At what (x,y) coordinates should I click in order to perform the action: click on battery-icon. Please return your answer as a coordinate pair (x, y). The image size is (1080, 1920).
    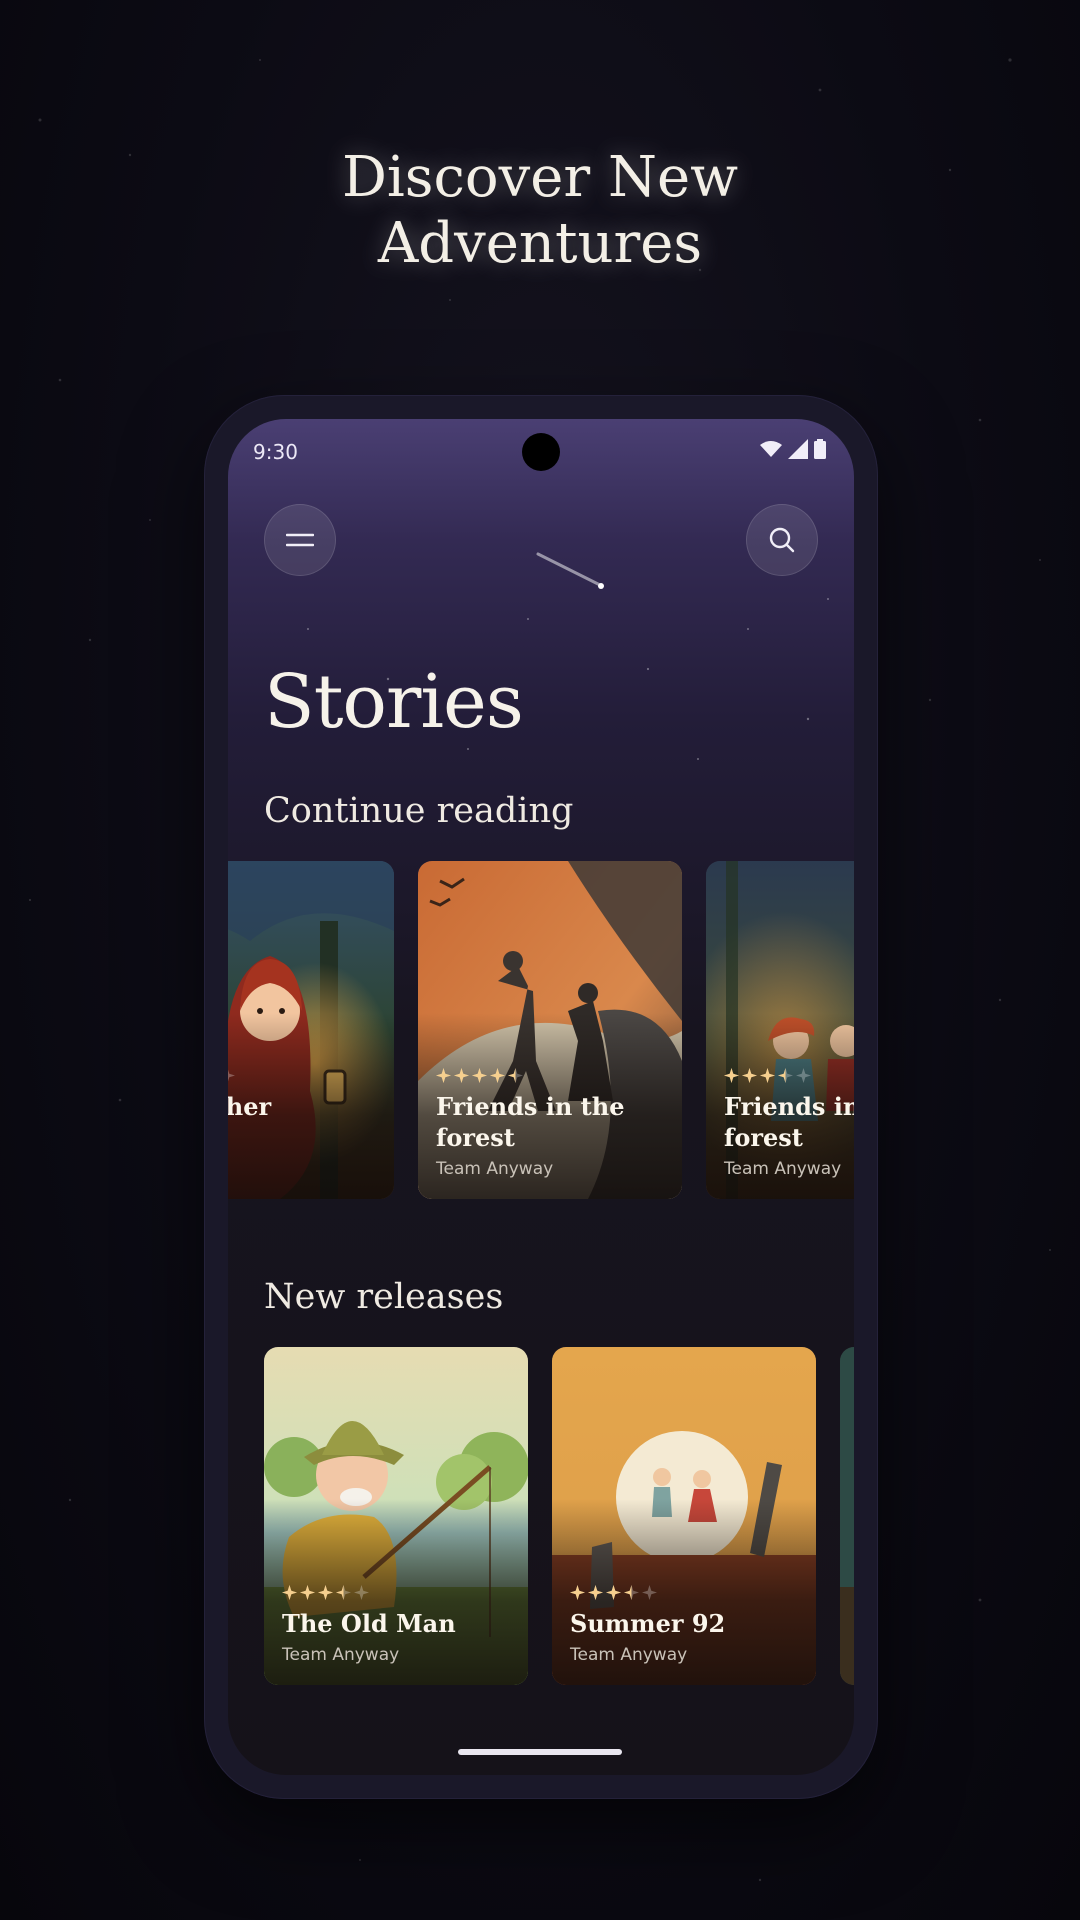
    Looking at the image, I should click on (820, 449).